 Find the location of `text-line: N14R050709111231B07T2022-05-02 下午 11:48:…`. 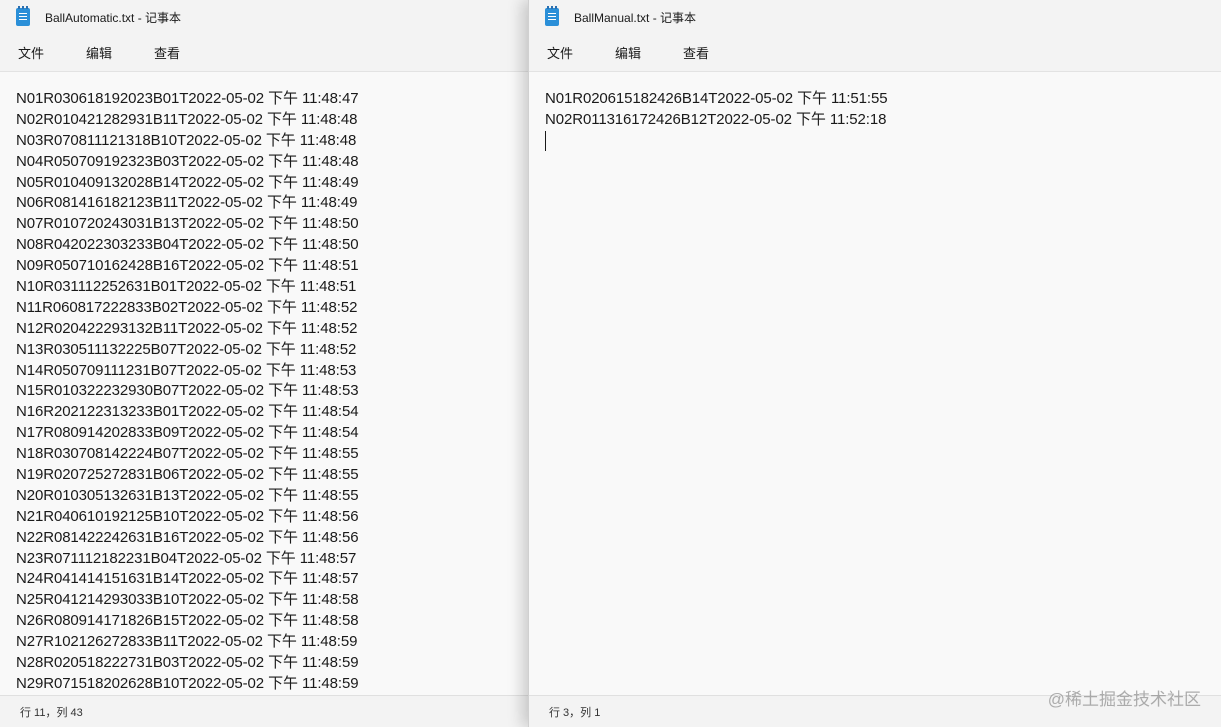

text-line: N14R050709111231B07T2022-05-02 下午 11:48:… is located at coordinates (186, 370).